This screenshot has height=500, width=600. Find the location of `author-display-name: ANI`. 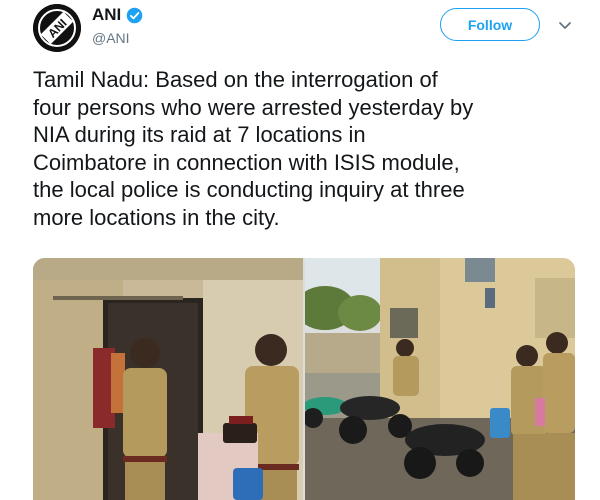

author-display-name: ANI is located at coordinates (106, 15).